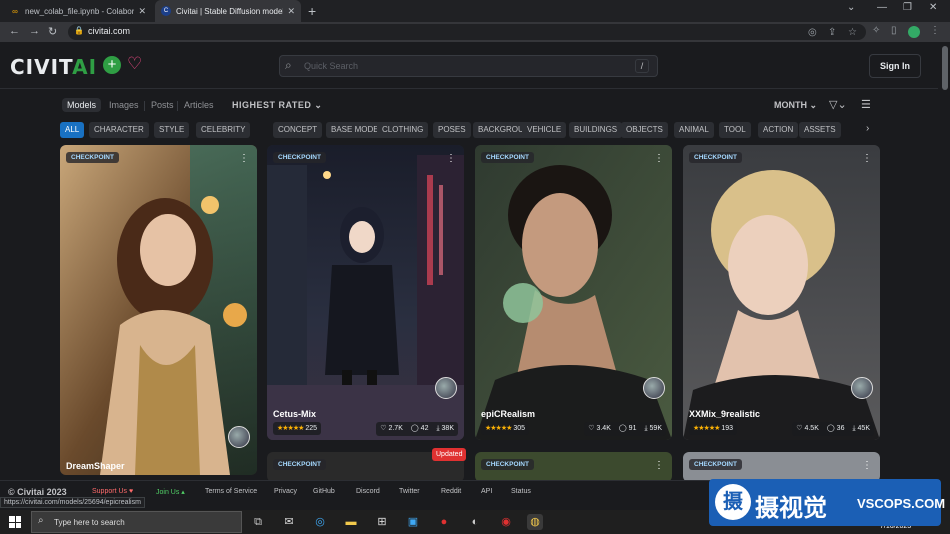 The image size is (950, 534). I want to click on tab-search-icon: ⌄, so click(851, 7).